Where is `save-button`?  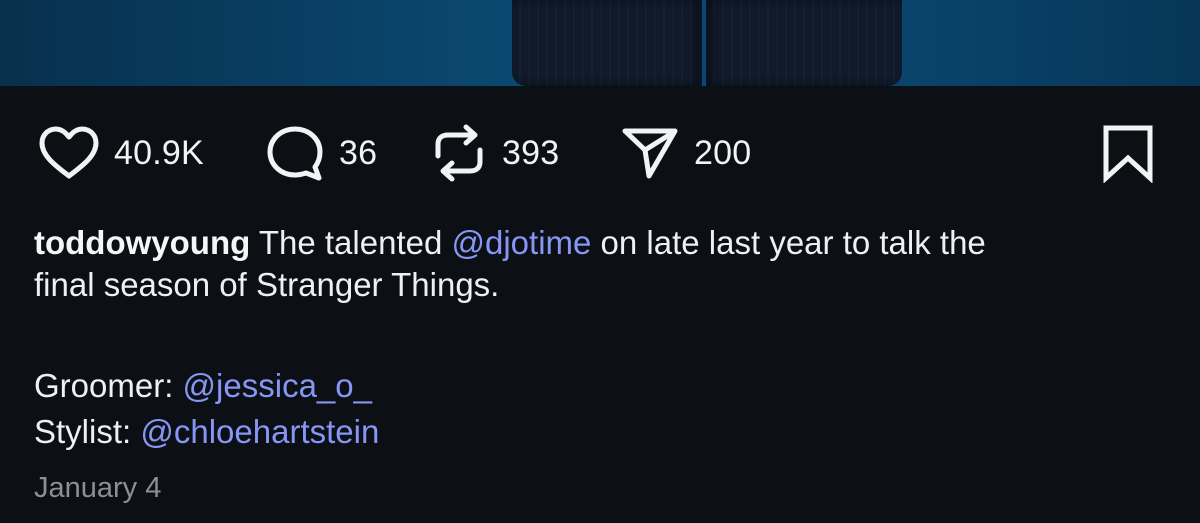
save-button is located at coordinates (1128, 153).